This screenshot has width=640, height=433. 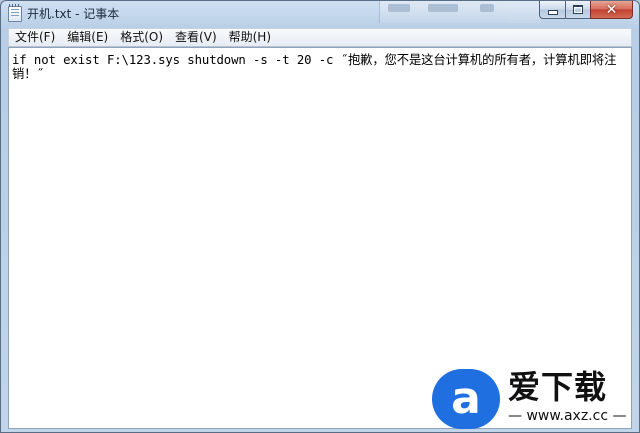 What do you see at coordinates (196, 37) in the screenshot?
I see `menu-view: 查看(V)` at bounding box center [196, 37].